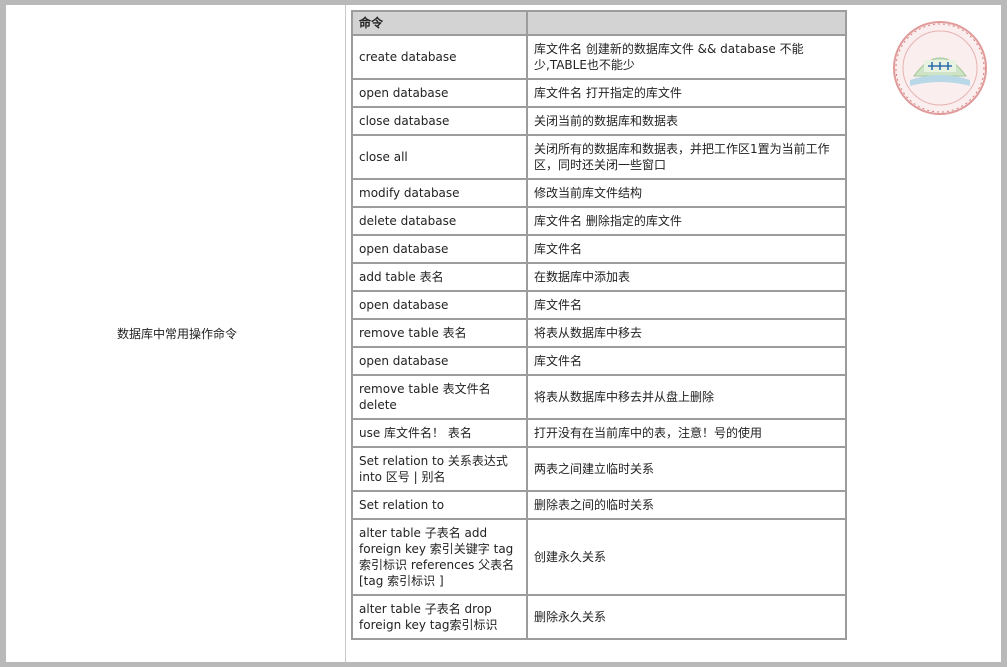 This screenshot has width=1007, height=667. I want to click on description-cell: 修改当前库文件结构, so click(686, 193).